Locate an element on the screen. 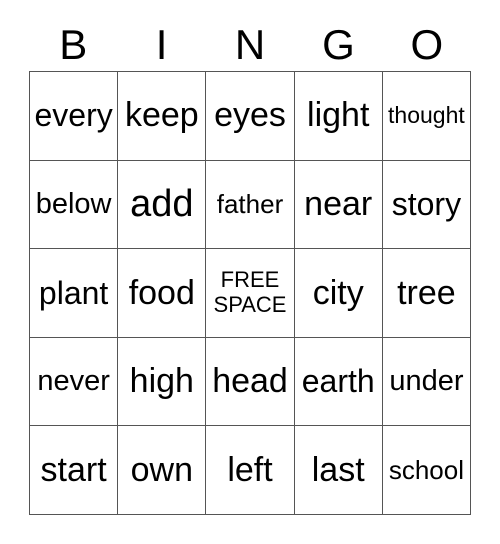 The image size is (500, 544). bingo-row: never high head earth under is located at coordinates (251, 382).